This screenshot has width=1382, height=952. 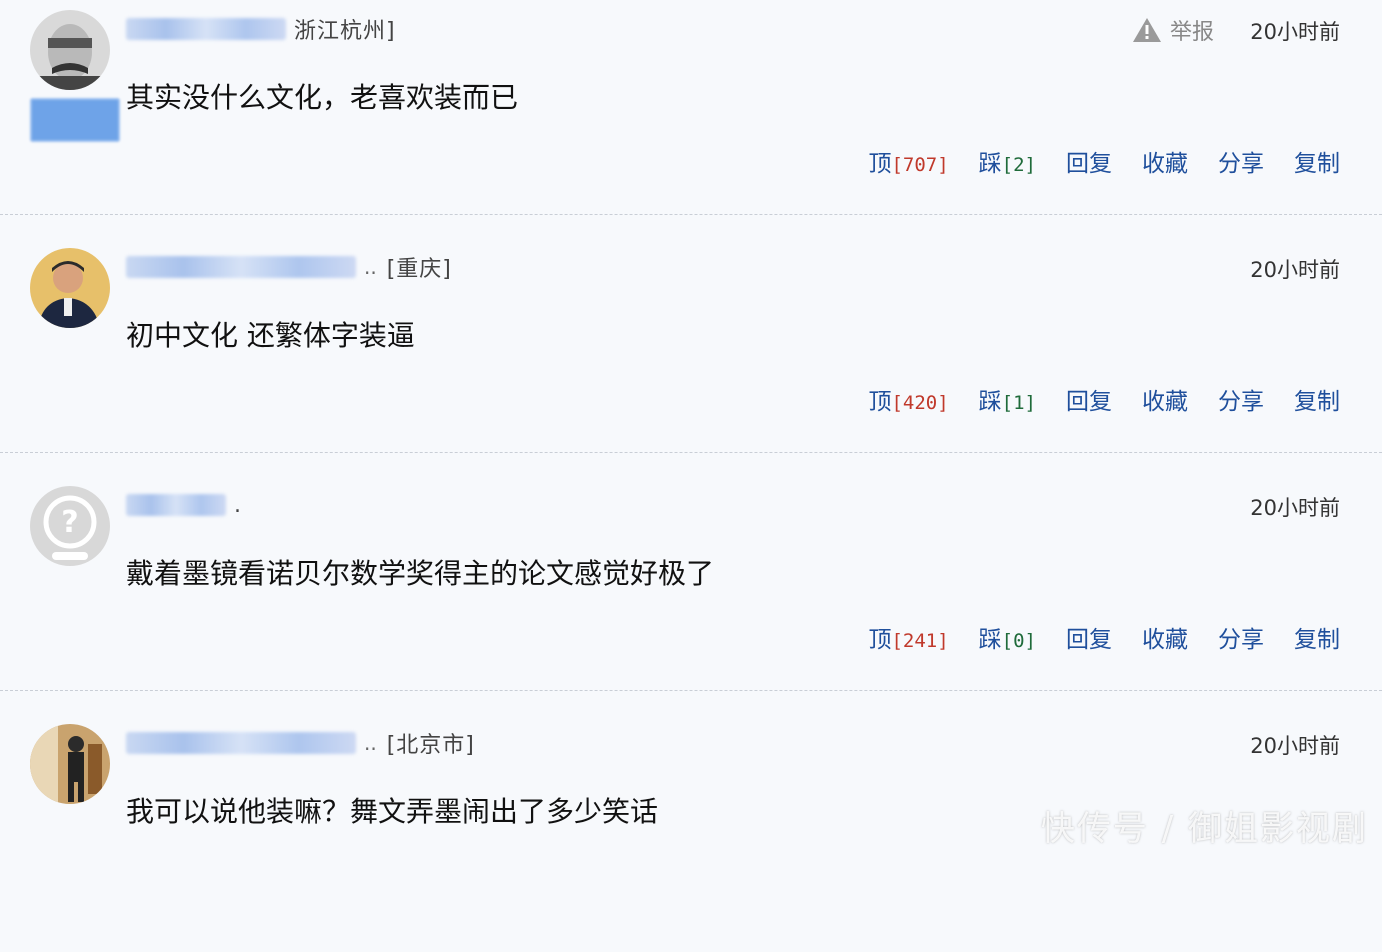 I want to click on user-level-badge, so click(x=75, y=120).